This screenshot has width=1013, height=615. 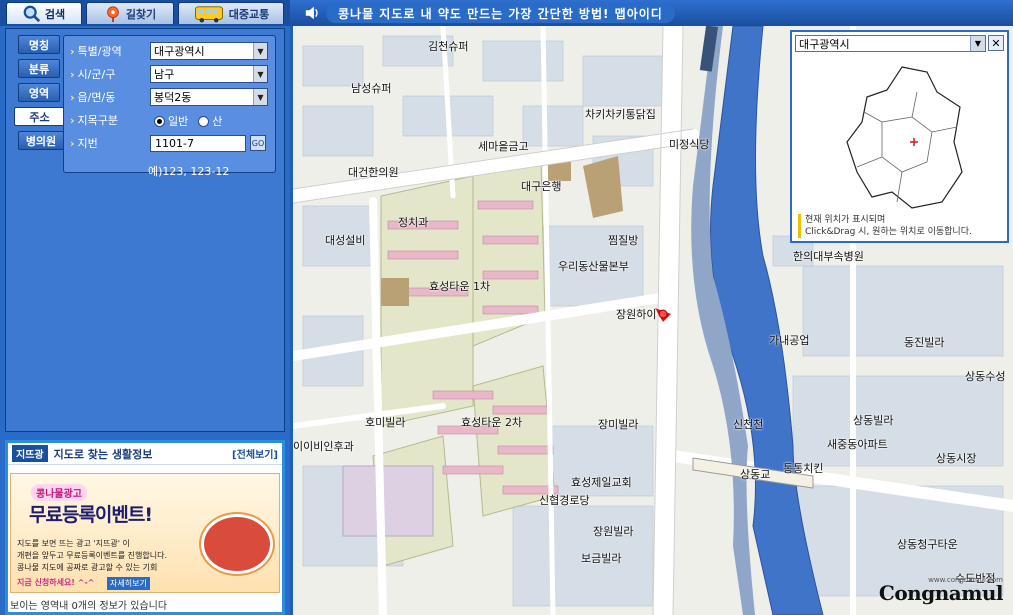 What do you see at coordinates (179, 51) in the screenshot?
I see `city-value: 대구광역시` at bounding box center [179, 51].